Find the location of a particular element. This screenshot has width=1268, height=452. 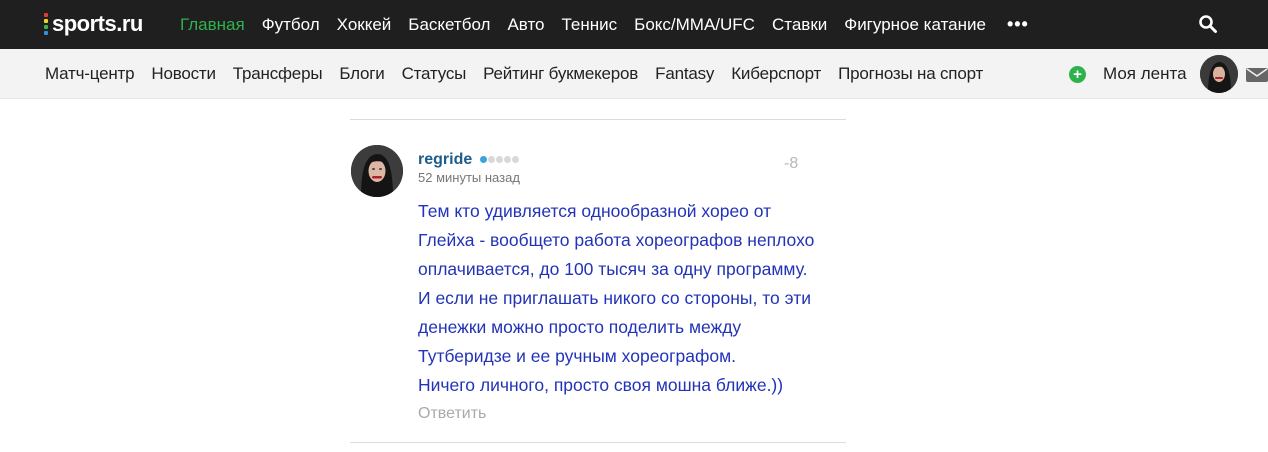

logo-color-dots is located at coordinates (46, 24).